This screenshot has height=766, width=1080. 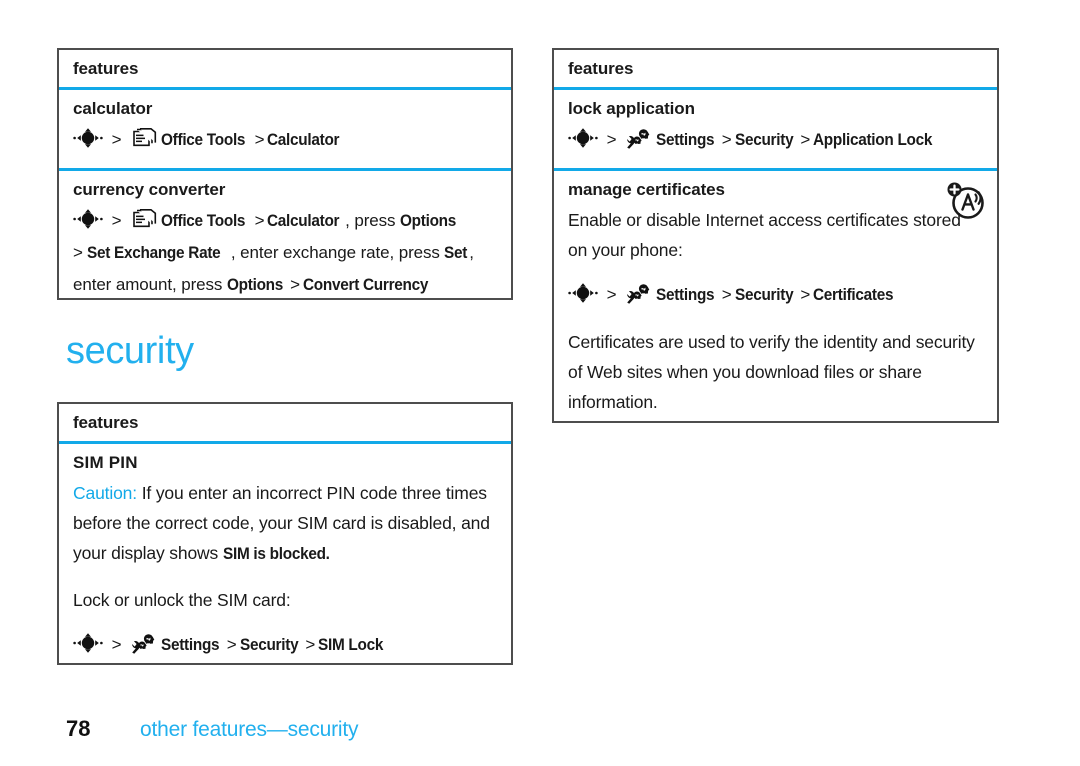 I want to click on caution-label: Caution:, so click(x=105, y=493).